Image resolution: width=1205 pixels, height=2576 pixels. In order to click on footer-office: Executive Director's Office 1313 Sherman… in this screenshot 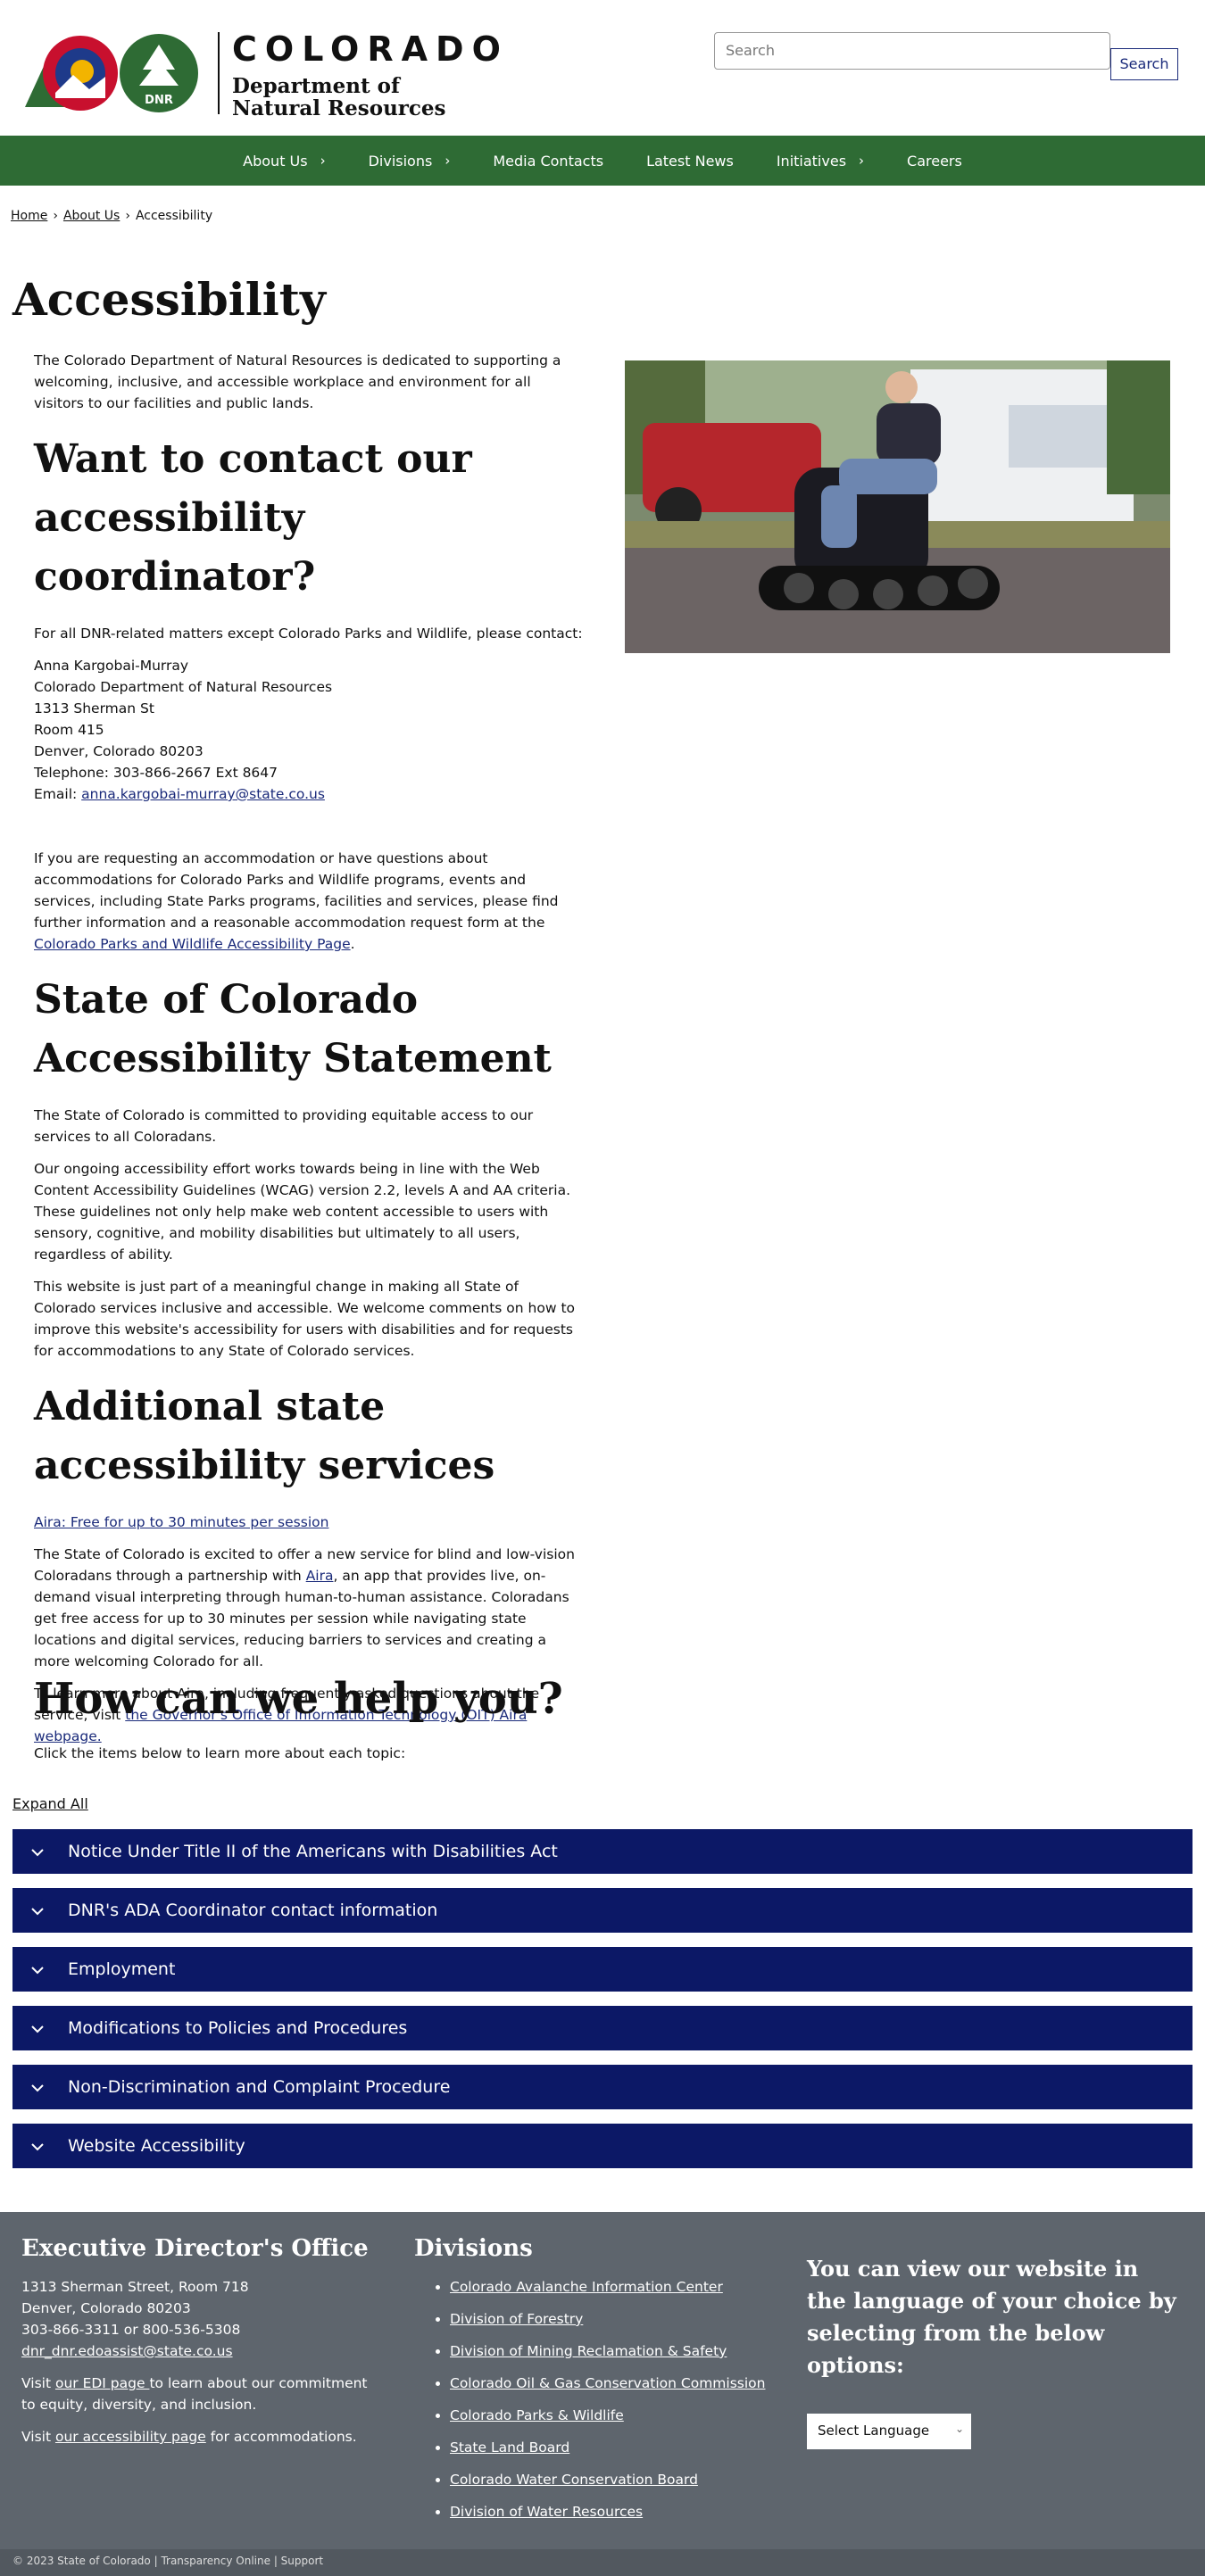, I will do `click(199, 2345)`.